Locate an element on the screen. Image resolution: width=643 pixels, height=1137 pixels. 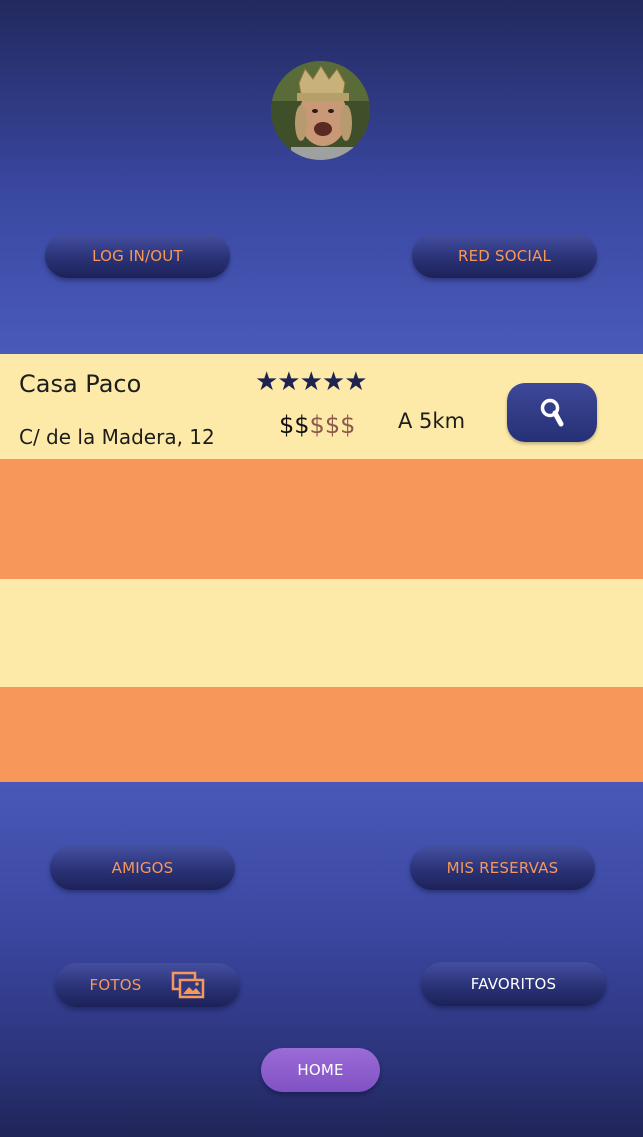
home-button: HOME is located at coordinates (320, 1070).